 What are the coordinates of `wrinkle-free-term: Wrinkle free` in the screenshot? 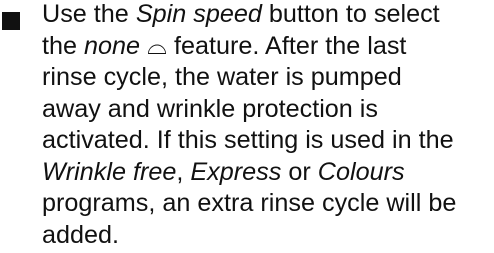 It's located at (109, 171).